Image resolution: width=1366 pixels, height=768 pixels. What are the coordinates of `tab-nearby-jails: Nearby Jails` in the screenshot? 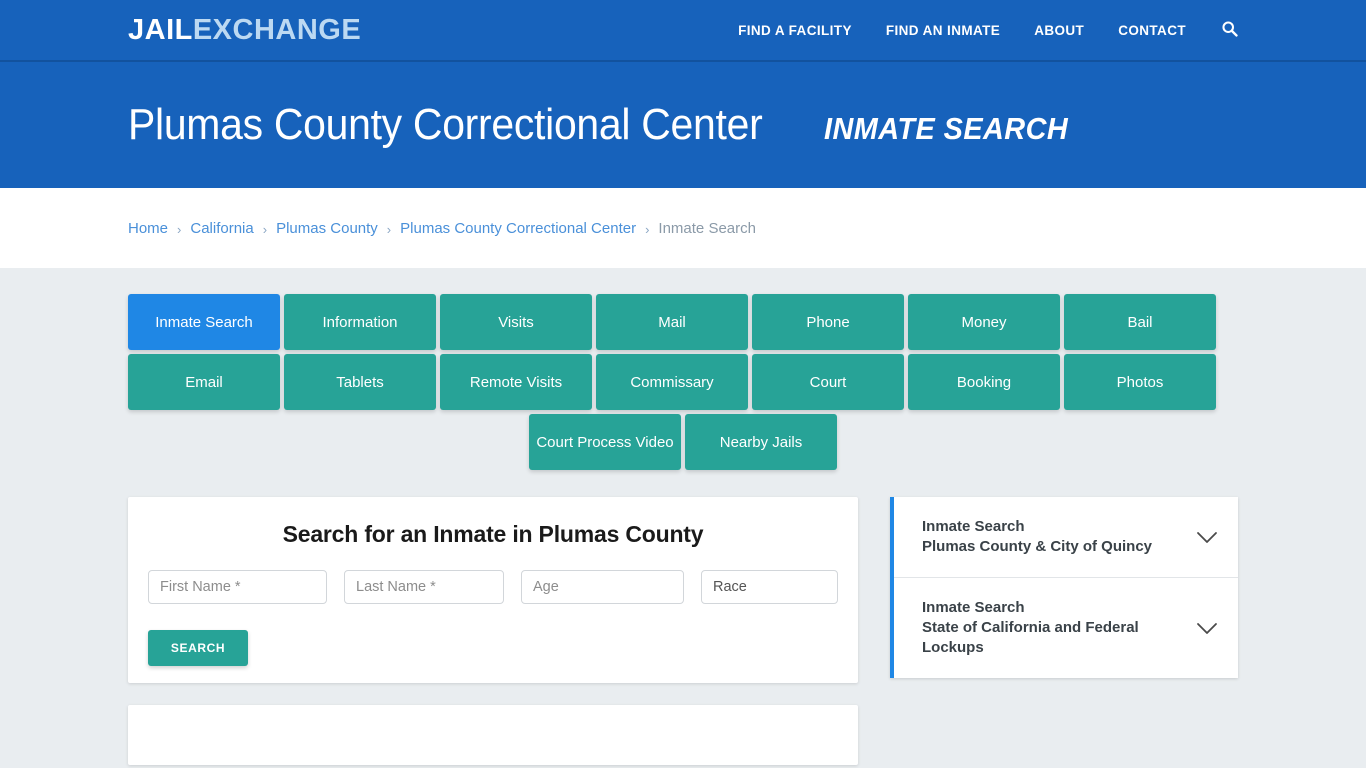 It's located at (761, 442).